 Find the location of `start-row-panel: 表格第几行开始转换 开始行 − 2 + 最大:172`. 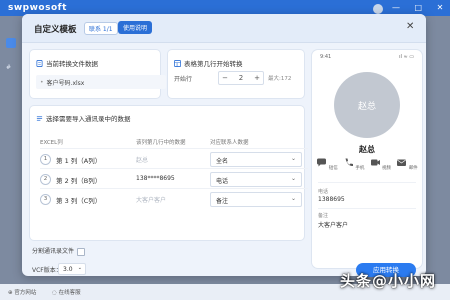

start-row-panel: 表格第几行开始转换 开始行 − 2 + 最大:172 is located at coordinates (236, 74).